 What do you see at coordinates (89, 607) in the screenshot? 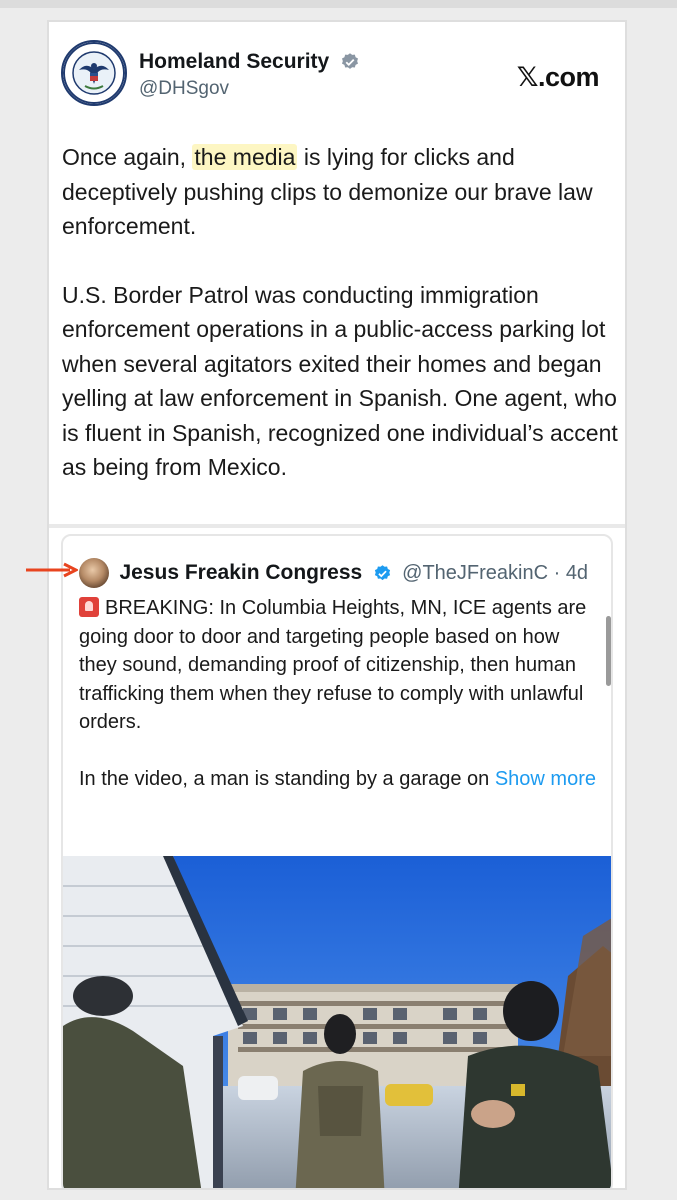
I see `siren-emoji-icon` at bounding box center [89, 607].